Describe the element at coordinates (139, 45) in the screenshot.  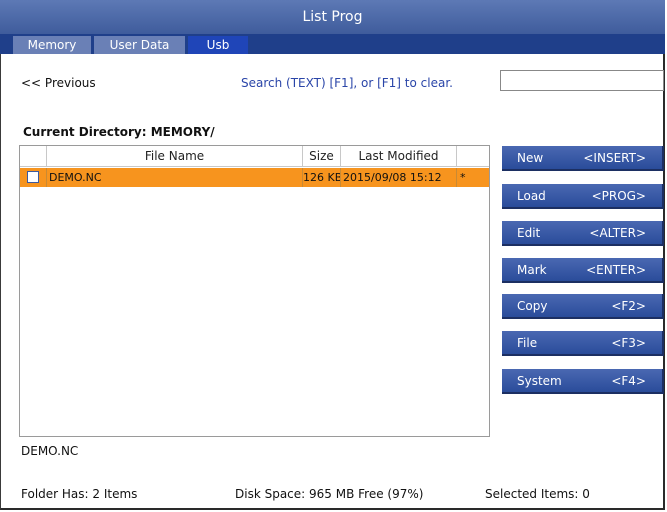
I see `tab-user-data: User Data` at that location.